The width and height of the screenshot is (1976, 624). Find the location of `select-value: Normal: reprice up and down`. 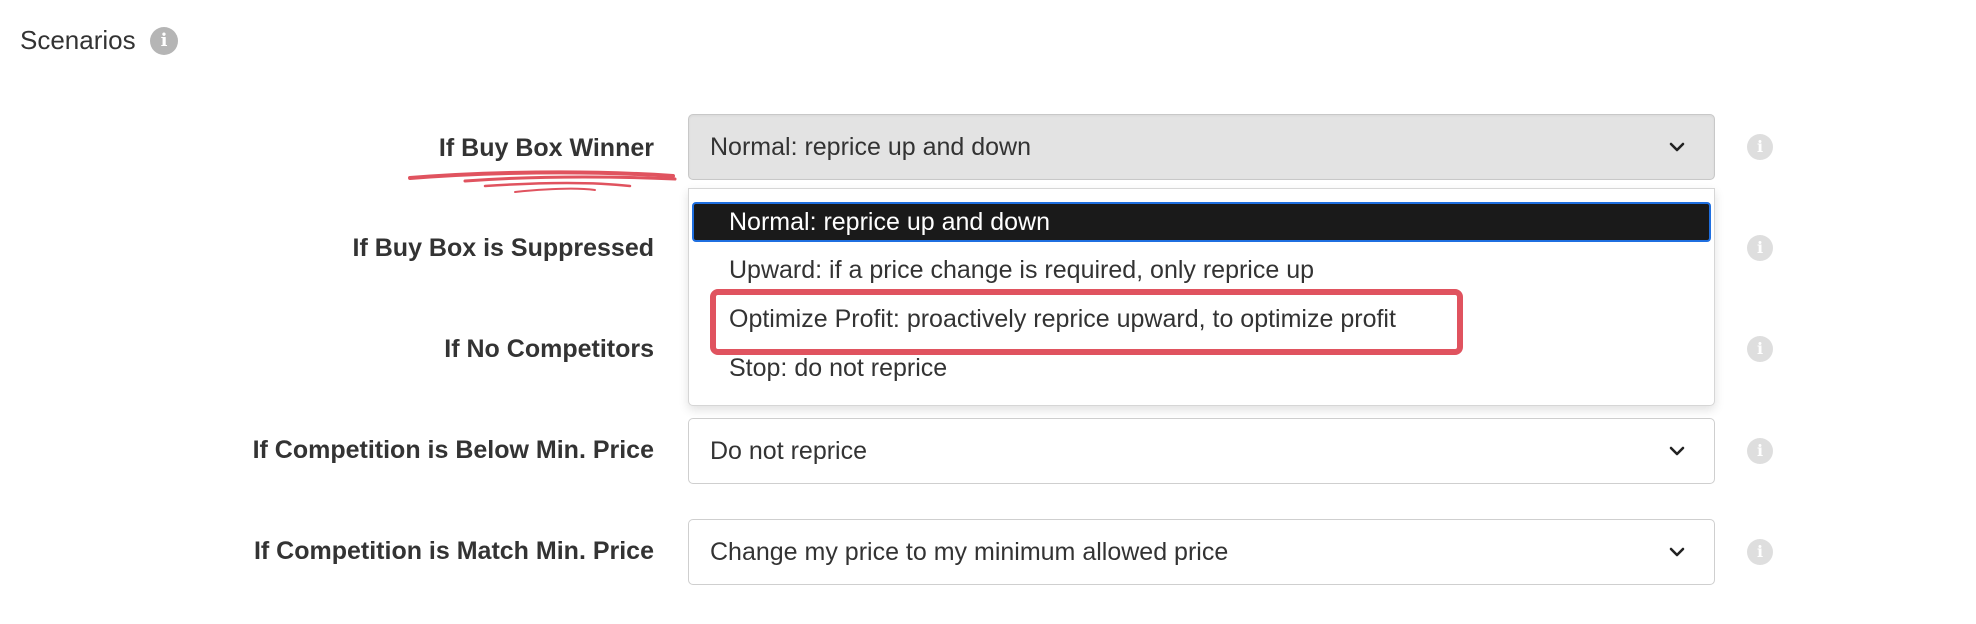

select-value: Normal: reprice up and down is located at coordinates (870, 147).